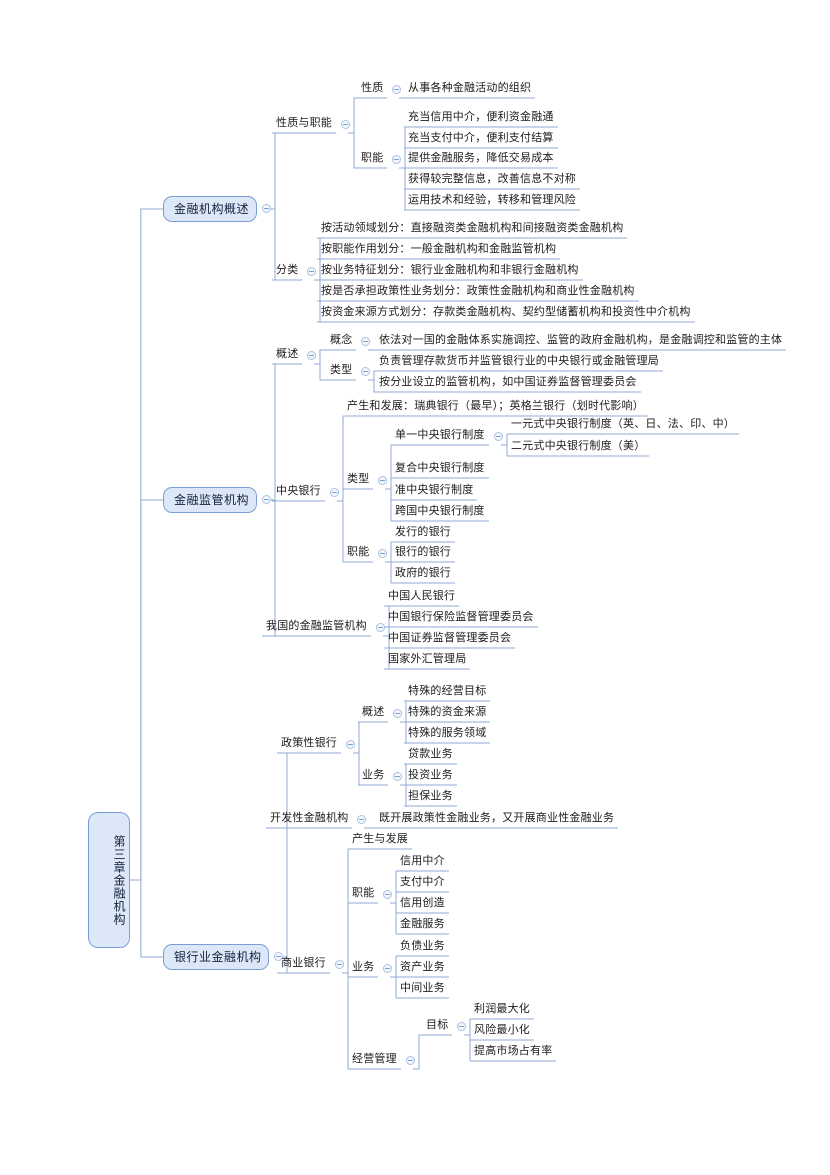 Image resolution: width=830 pixels, height=1175 pixels. Describe the element at coordinates (363, 894) in the screenshot. I see `mindmap-node-n56: 职能` at that location.